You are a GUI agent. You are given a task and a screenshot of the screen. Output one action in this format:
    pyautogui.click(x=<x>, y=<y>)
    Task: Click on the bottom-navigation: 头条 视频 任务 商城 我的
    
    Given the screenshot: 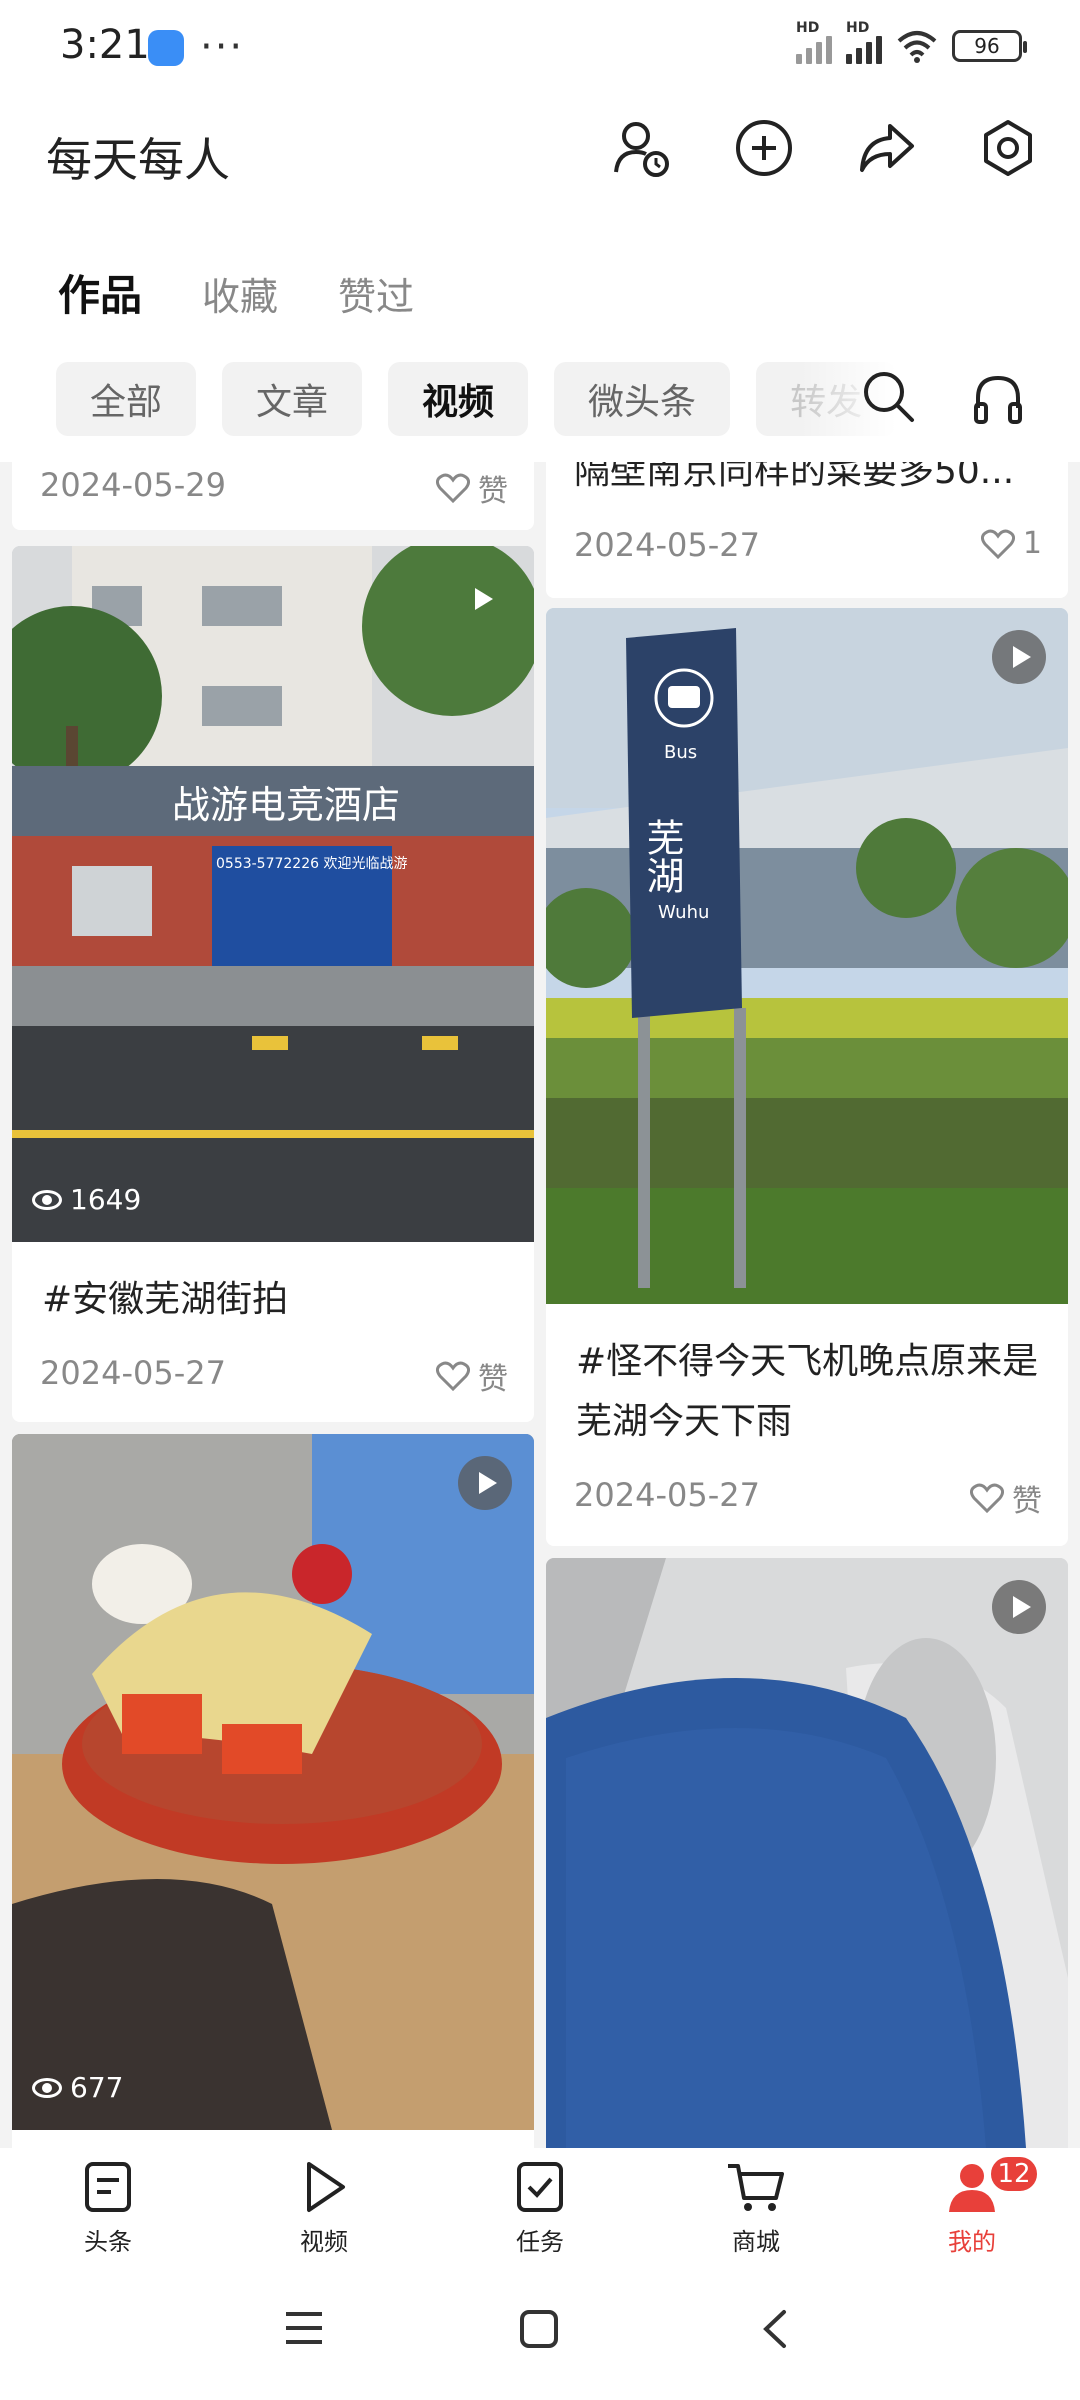 What is the action you would take?
    pyautogui.click(x=540, y=2204)
    